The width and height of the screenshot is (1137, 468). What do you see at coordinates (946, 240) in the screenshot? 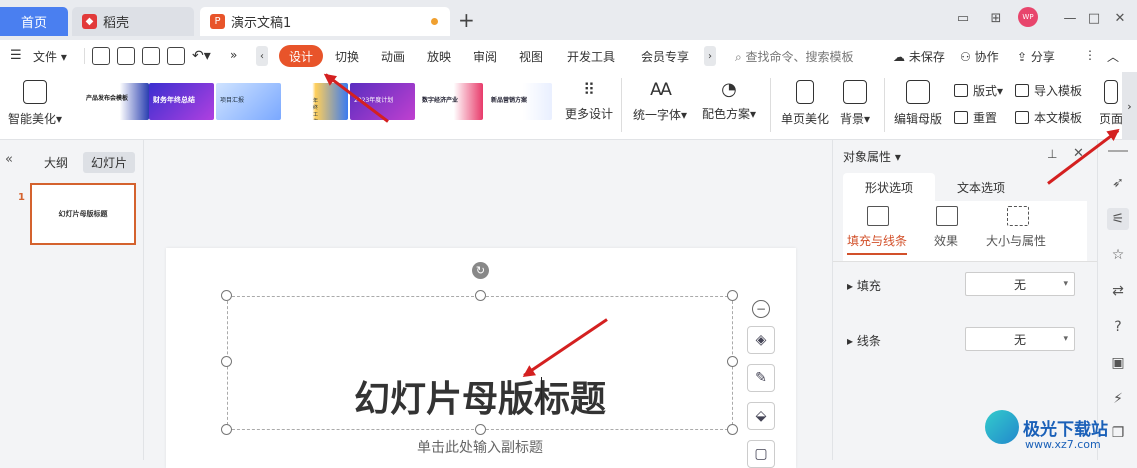
I see `subtab-effect: 效果` at bounding box center [946, 240].